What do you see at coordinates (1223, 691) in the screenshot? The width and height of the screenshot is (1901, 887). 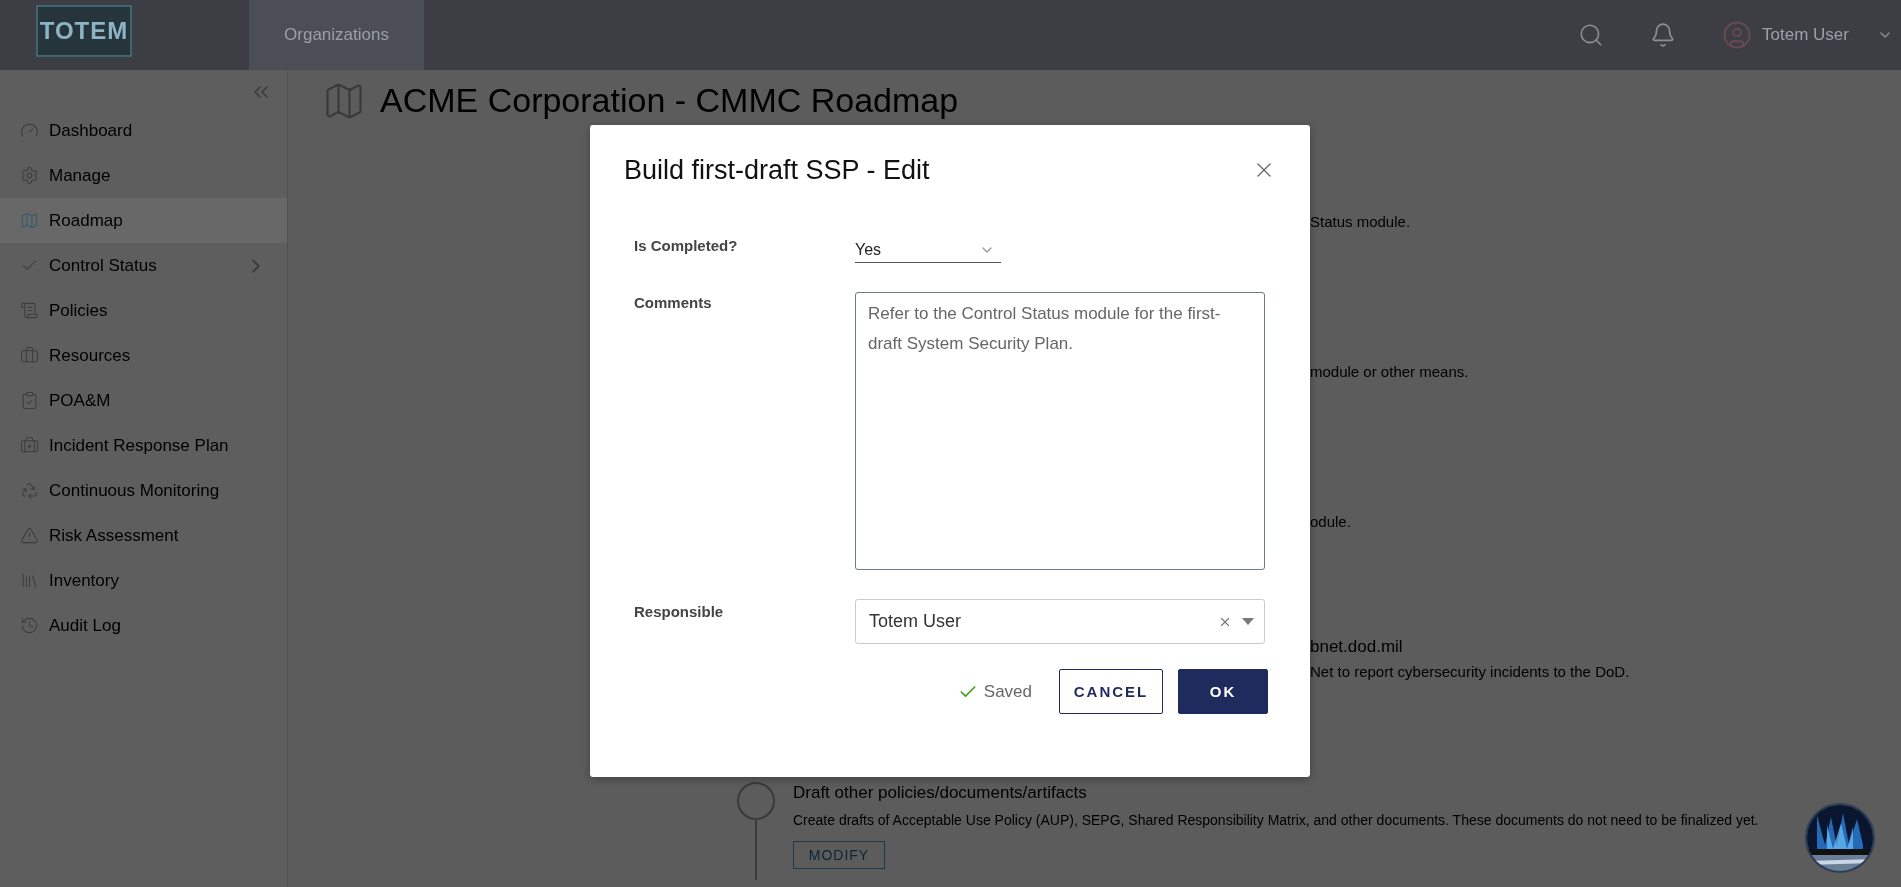 I see `ok-button: OK` at bounding box center [1223, 691].